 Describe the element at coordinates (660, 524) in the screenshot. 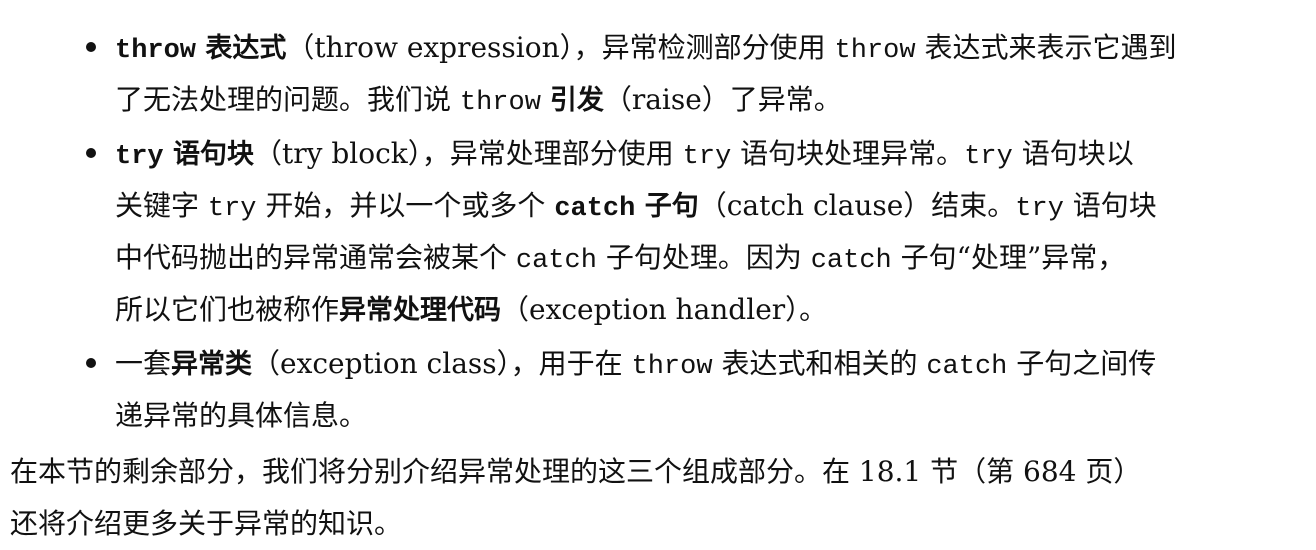

I see `text-line: 还将介绍更多关于异常的知识。` at that location.